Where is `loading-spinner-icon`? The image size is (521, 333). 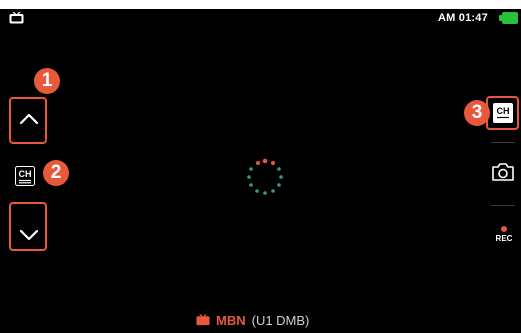 loading-spinner-icon is located at coordinates (265, 176).